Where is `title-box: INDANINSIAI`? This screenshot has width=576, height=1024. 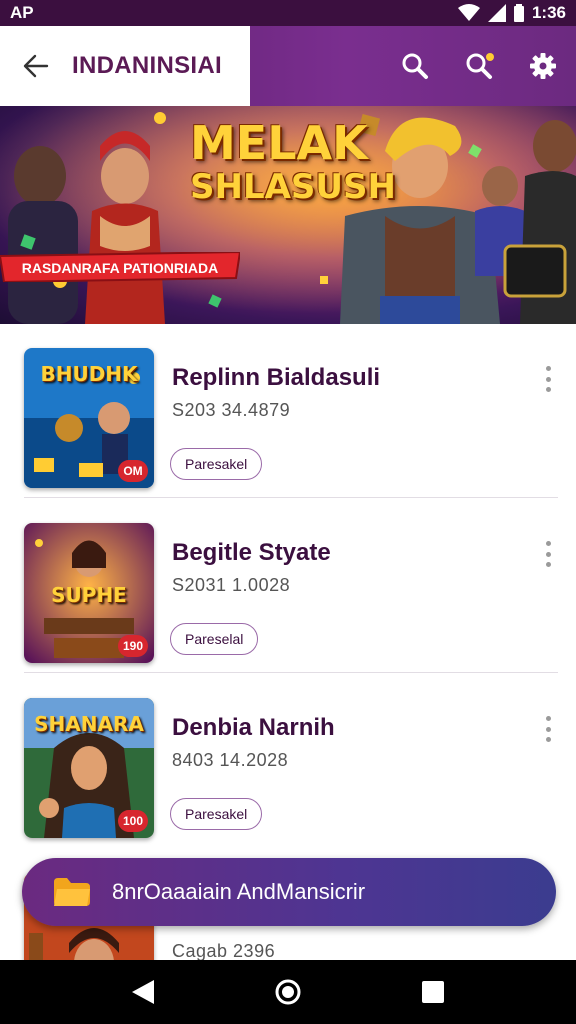 title-box: INDANINSIAI is located at coordinates (125, 66).